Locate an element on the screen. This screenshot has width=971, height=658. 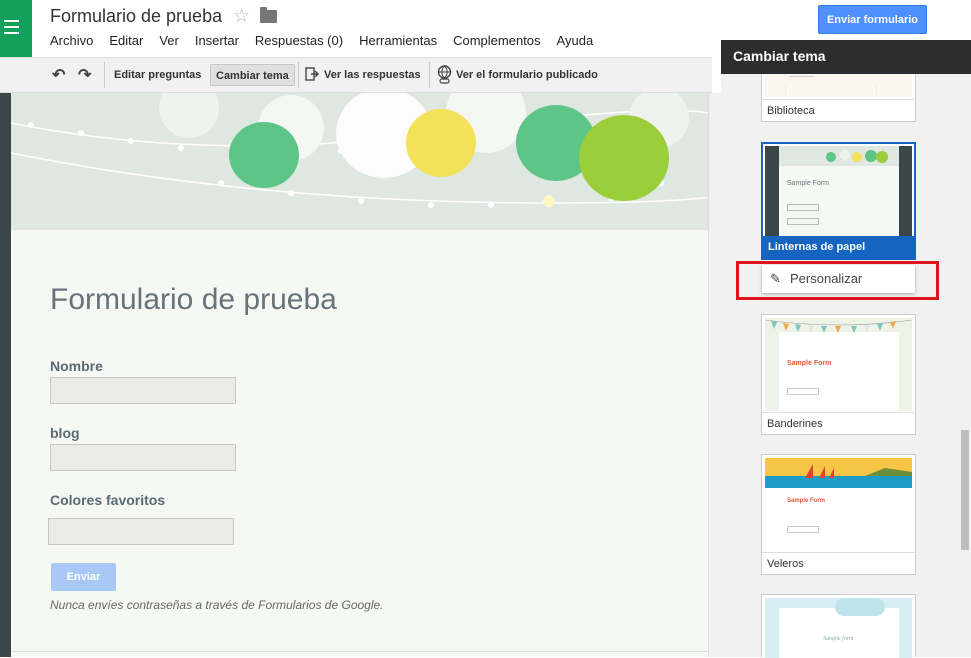
theme-card-linternas: Sample Form Linternas de papel is located at coordinates (838, 201).